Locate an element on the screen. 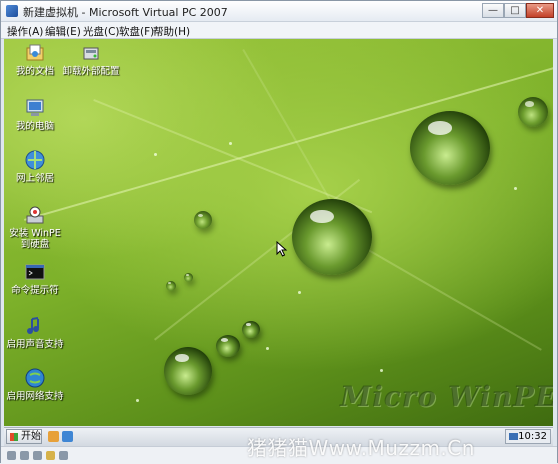  menu-cd: 光盘(C) is located at coordinates (101, 31).